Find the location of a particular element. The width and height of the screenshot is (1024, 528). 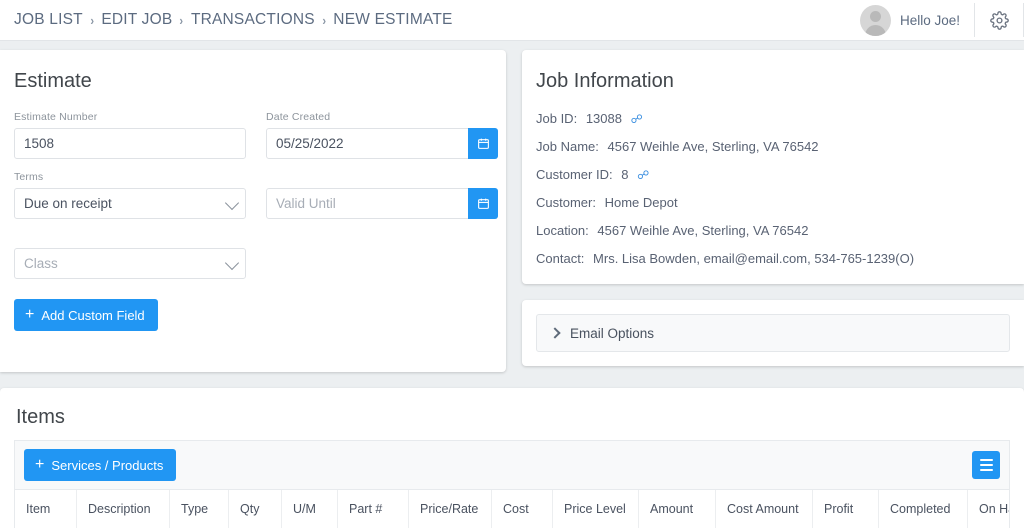

location-value: 4567 Weihle Ave, Sterling, VA 76542 is located at coordinates (703, 230).